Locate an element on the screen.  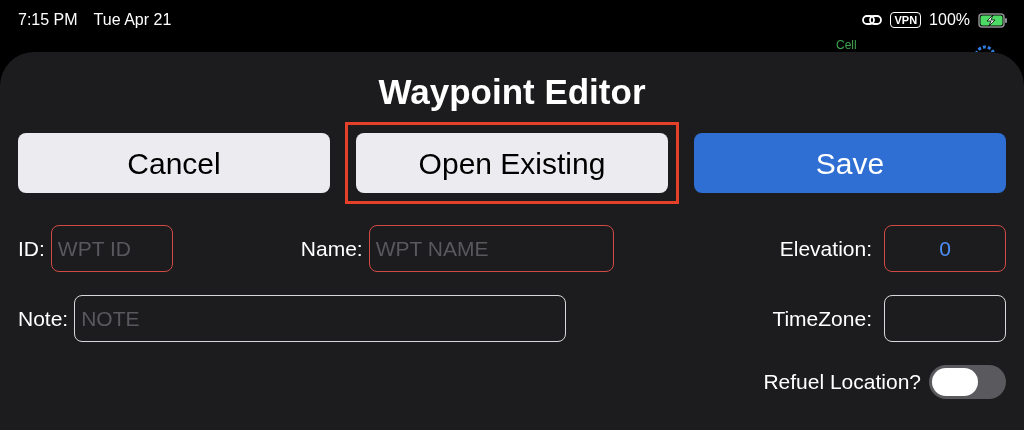
id-field: WPT ID is located at coordinates (111, 248).